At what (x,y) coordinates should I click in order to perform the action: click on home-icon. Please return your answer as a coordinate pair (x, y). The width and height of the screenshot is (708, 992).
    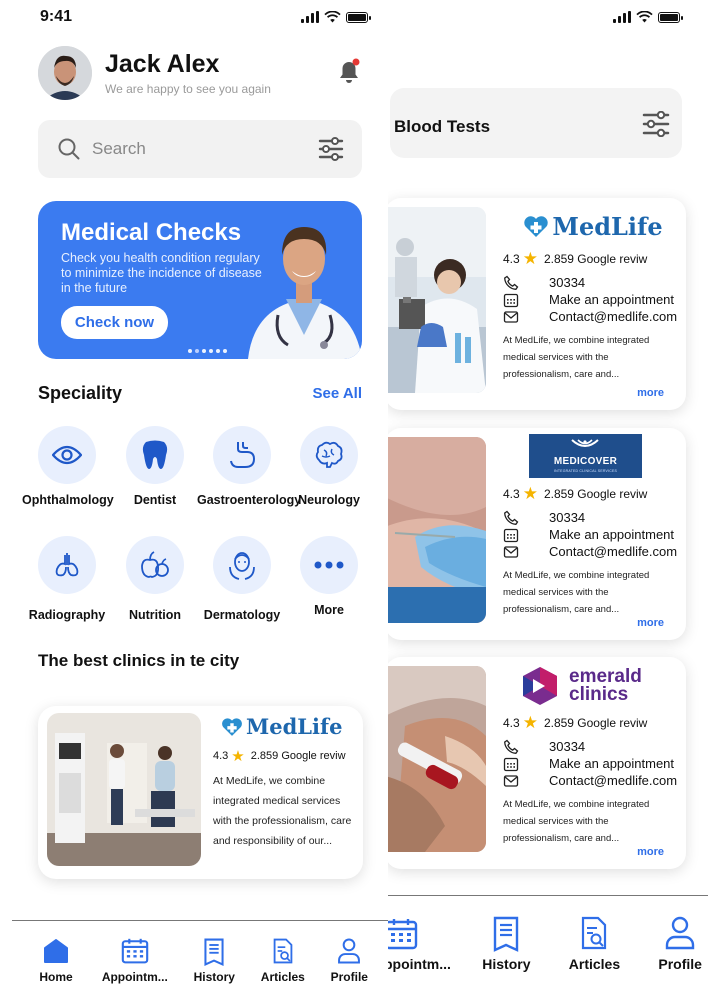
    Looking at the image, I should click on (56, 951).